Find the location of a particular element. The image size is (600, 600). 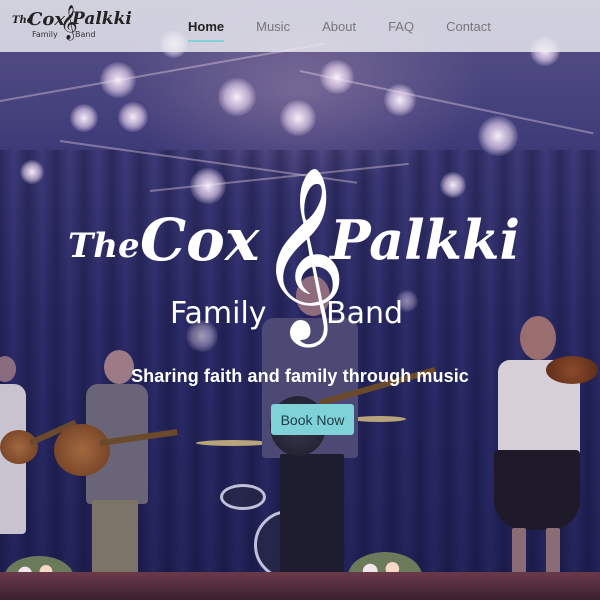

hero-logo-cox: Cox is located at coordinates (200, 240).